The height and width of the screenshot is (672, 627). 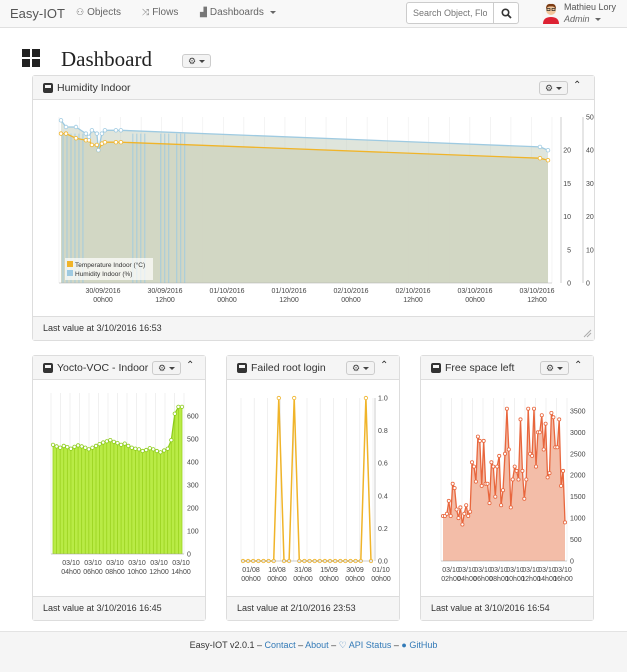 What do you see at coordinates (450, 13) in the screenshot?
I see `search-input` at bounding box center [450, 13].